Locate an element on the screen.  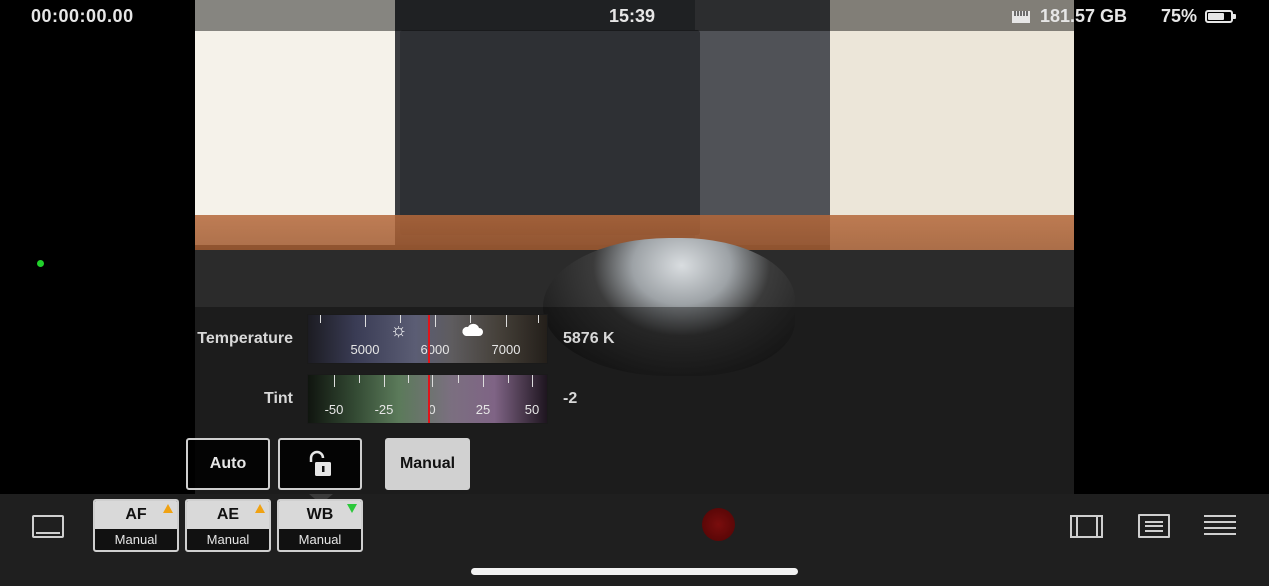
temperature-slider: ☼ 5000 6000 7000 is located at coordinates (427, 339).